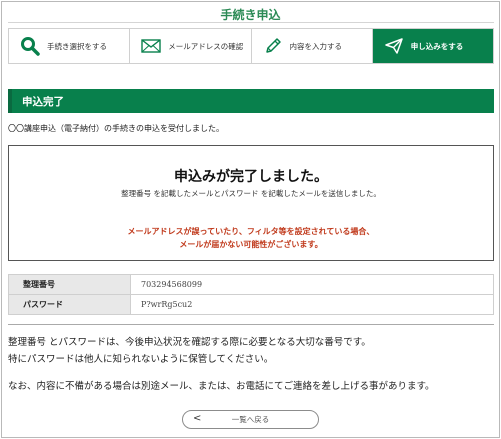 The width and height of the screenshot is (501, 439). I want to click on reference-number-value: 703294568099, so click(312, 284).